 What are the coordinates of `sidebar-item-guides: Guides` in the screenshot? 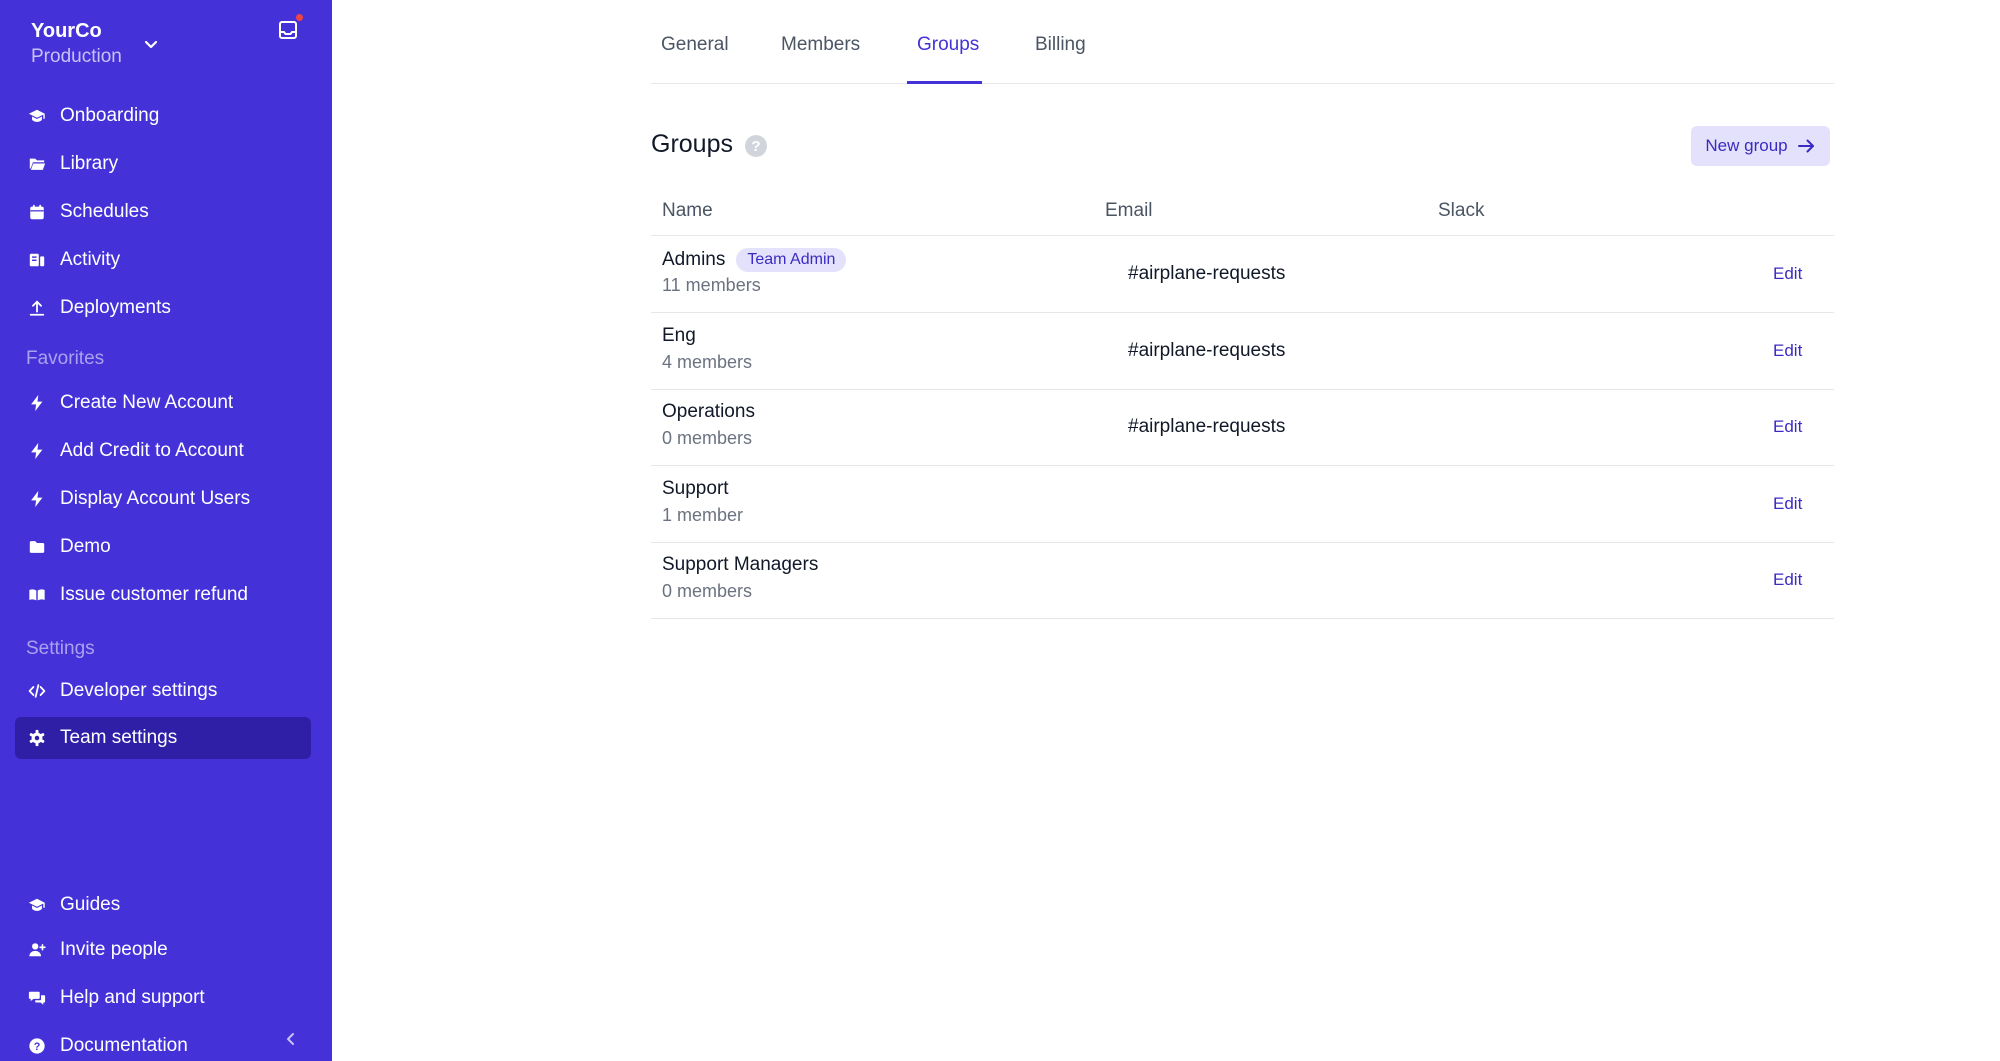 It's located at (163, 905).